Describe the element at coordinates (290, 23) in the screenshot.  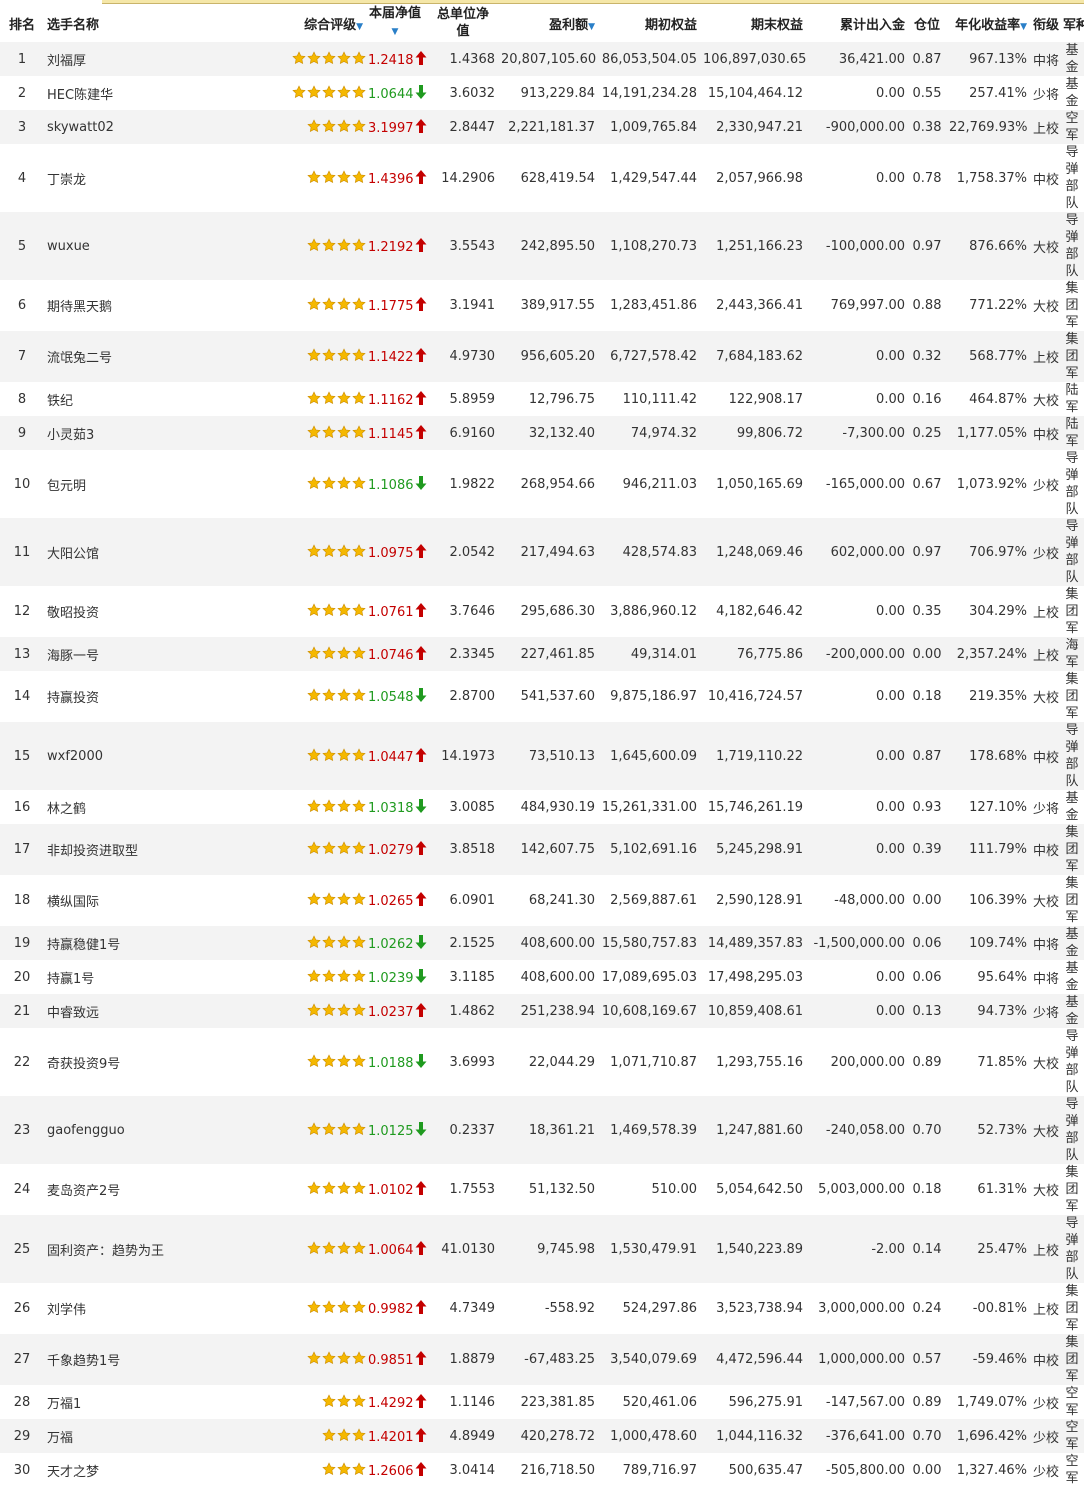
I see `header-rating: 综合评级▼` at that location.